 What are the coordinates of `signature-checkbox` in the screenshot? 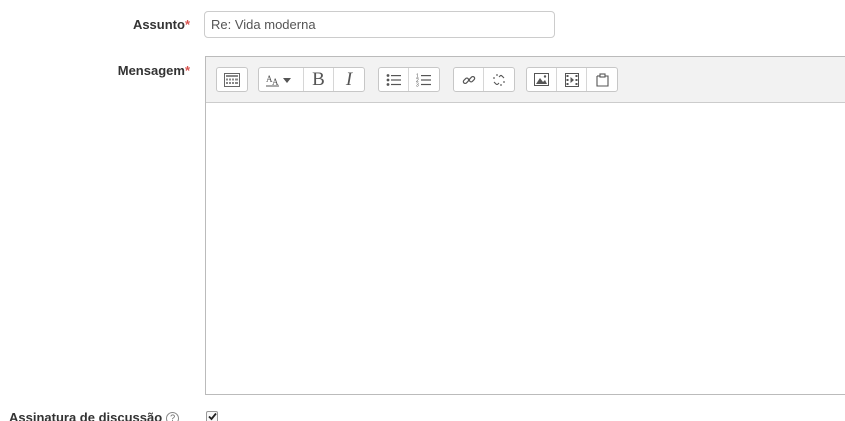 It's located at (212, 416).